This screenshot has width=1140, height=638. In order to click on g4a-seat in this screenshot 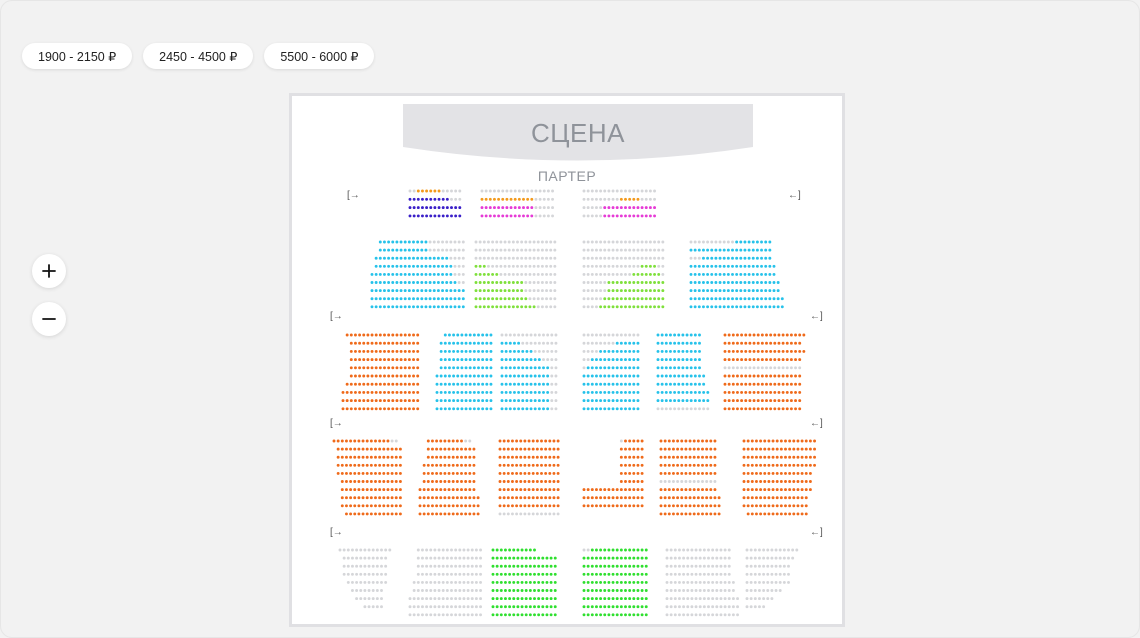, I will do `click(367, 498)`.